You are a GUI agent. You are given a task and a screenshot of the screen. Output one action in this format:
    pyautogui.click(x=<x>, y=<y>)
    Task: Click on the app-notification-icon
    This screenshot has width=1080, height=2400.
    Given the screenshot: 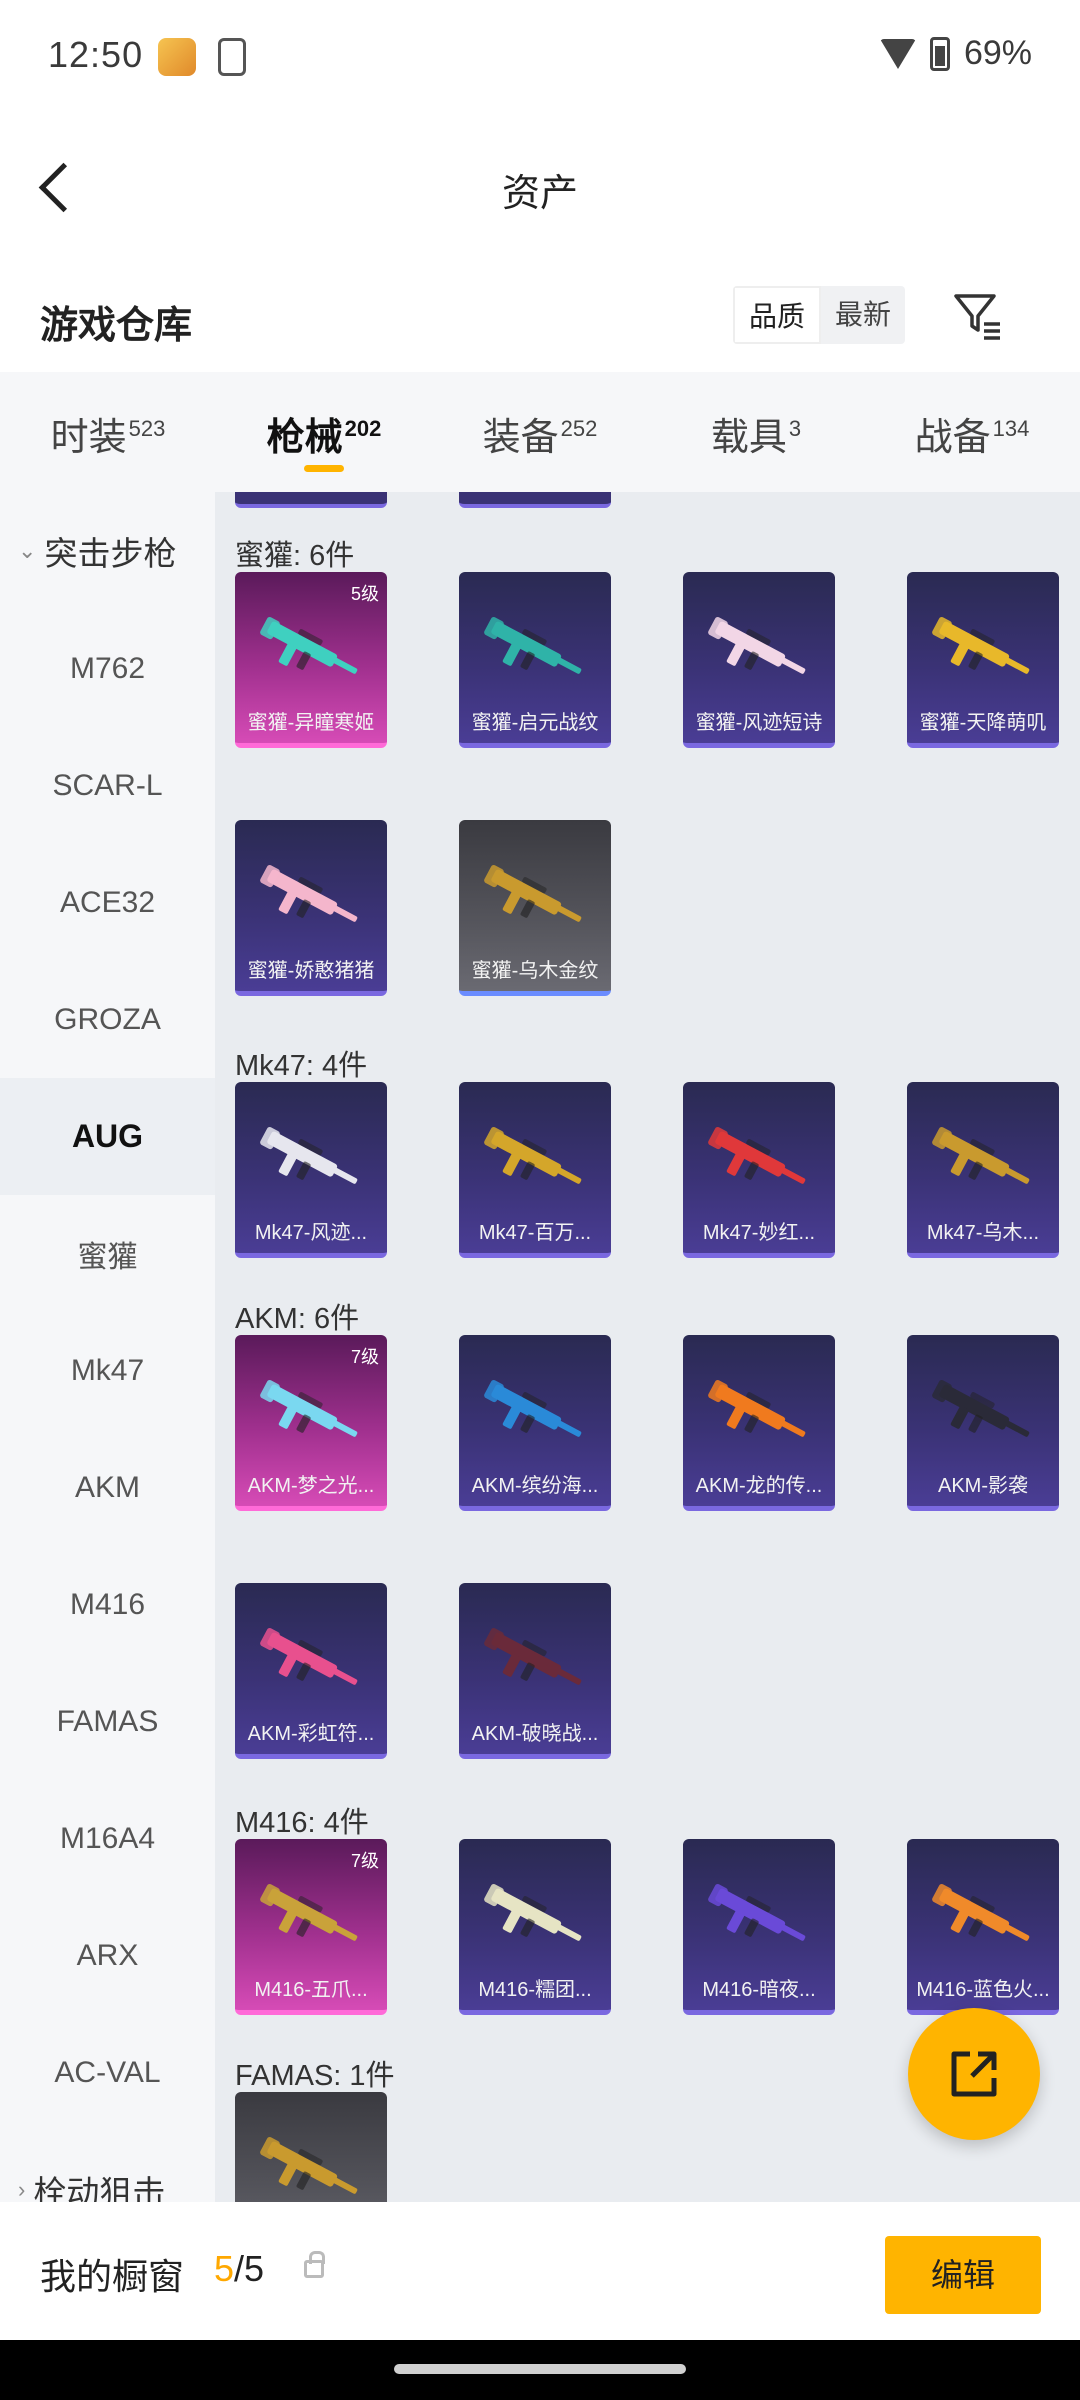 What is the action you would take?
    pyautogui.click(x=177, y=57)
    